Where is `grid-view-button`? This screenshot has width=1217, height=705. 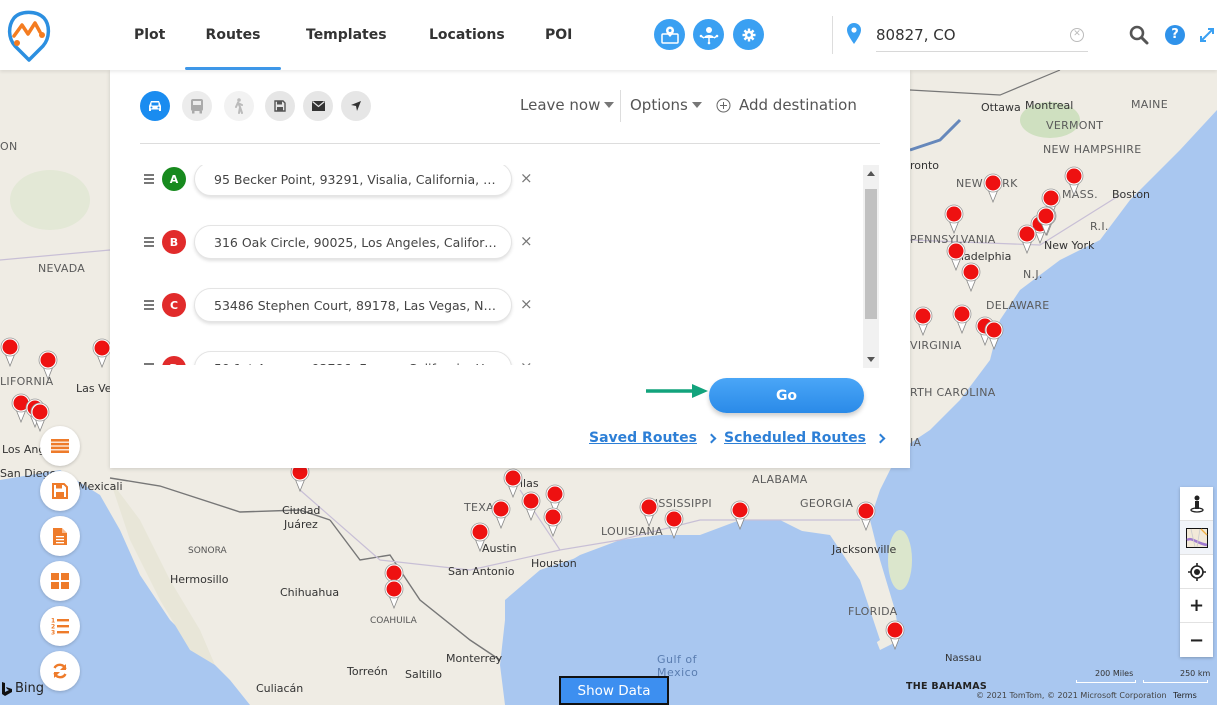
grid-view-button is located at coordinates (60, 581).